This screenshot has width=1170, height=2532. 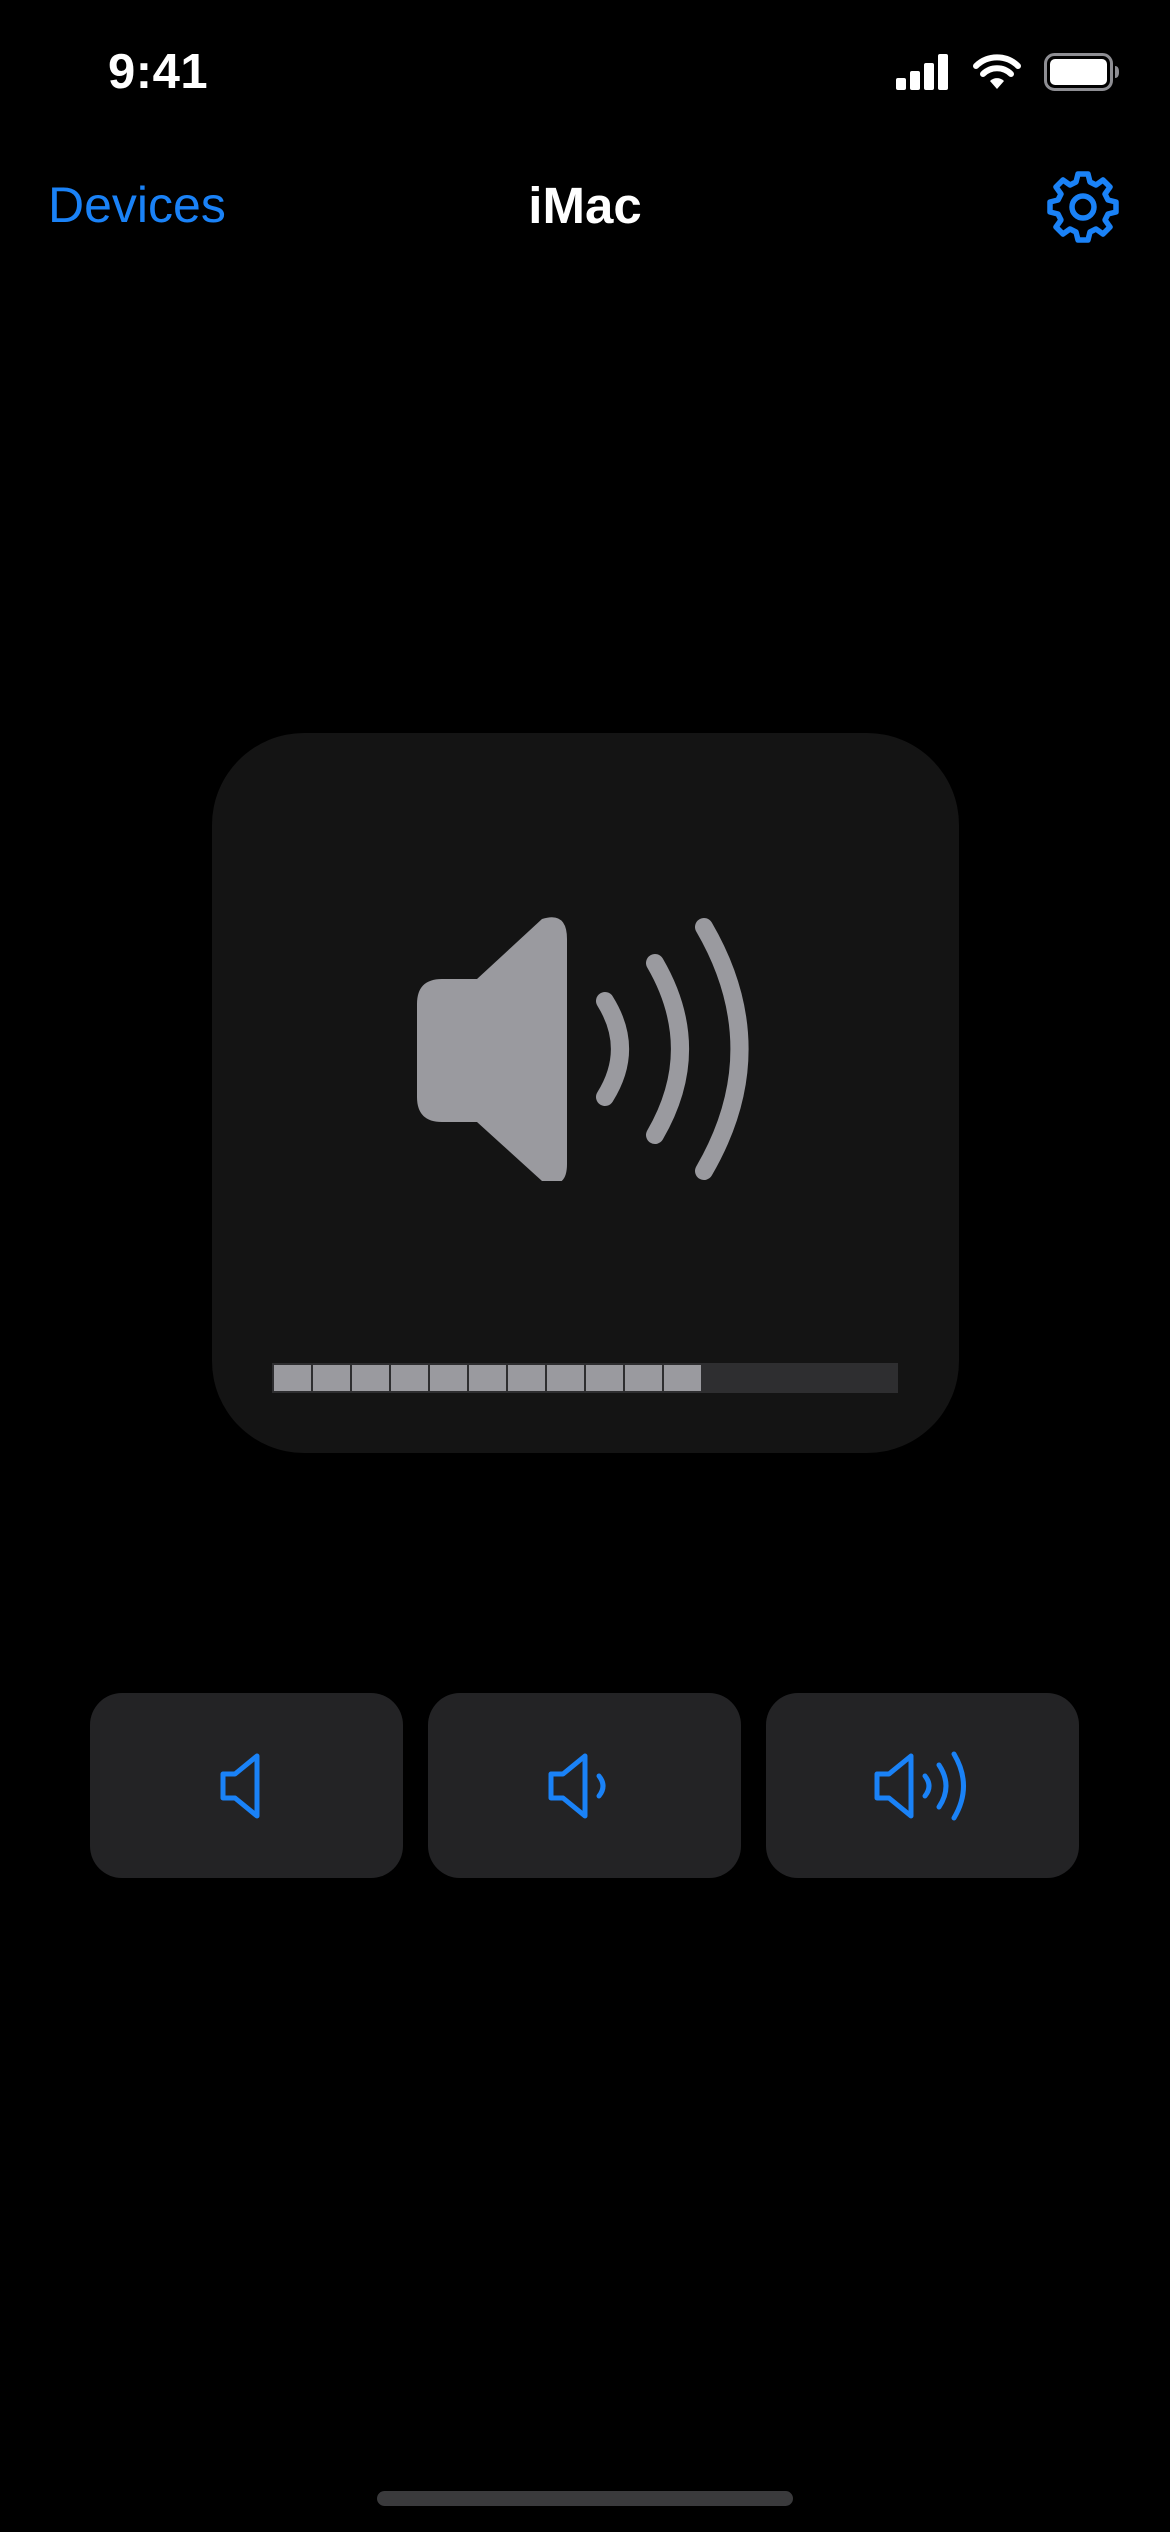 I want to click on speaker-three-waves-icon, so click(x=920, y=1785).